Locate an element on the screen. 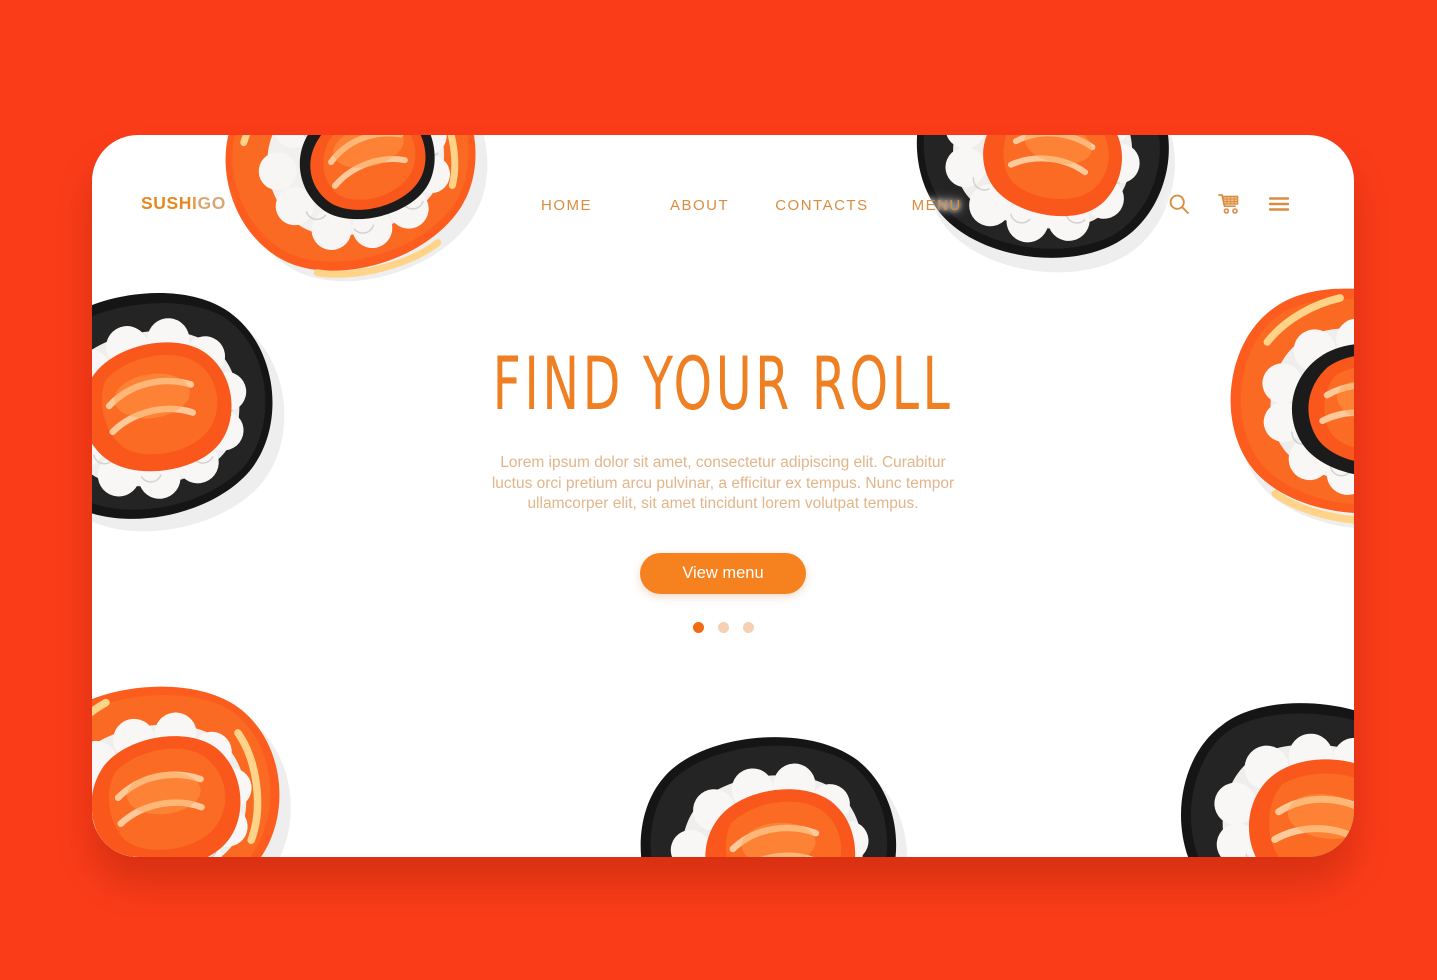  search-icon is located at coordinates (1179, 204).